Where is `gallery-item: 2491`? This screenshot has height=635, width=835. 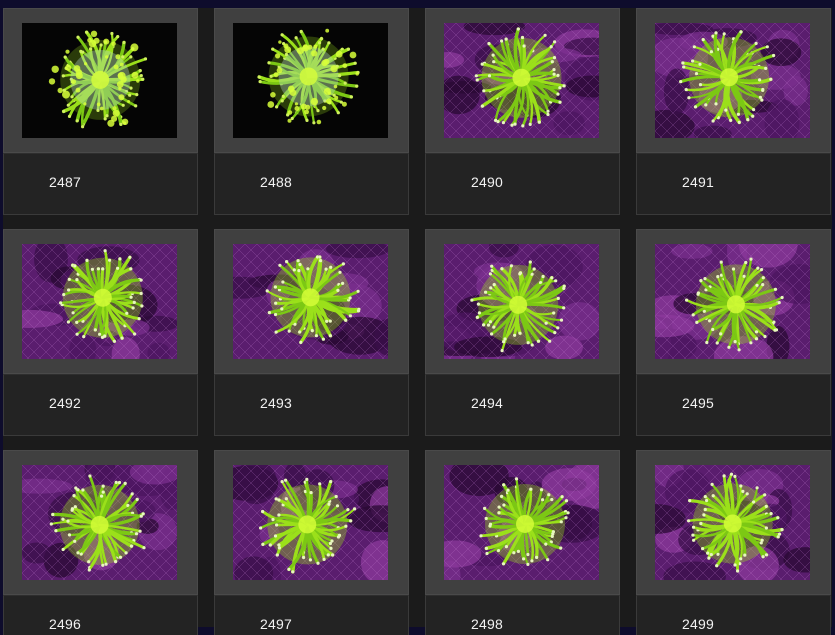
gallery-item: 2491 is located at coordinates (733, 111).